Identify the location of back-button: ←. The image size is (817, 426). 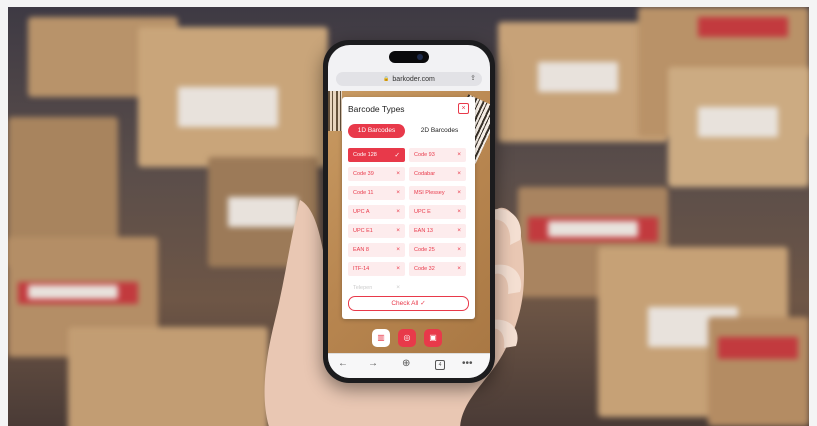
(343, 363).